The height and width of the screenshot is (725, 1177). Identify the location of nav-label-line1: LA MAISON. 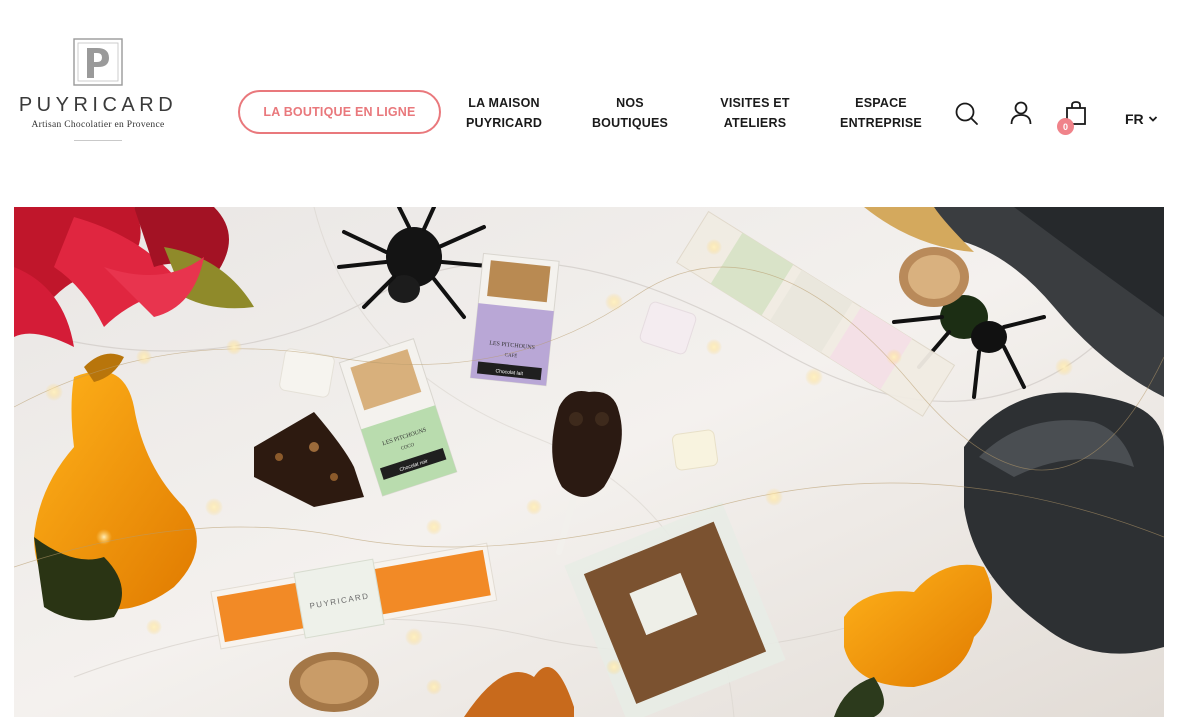
(504, 103).